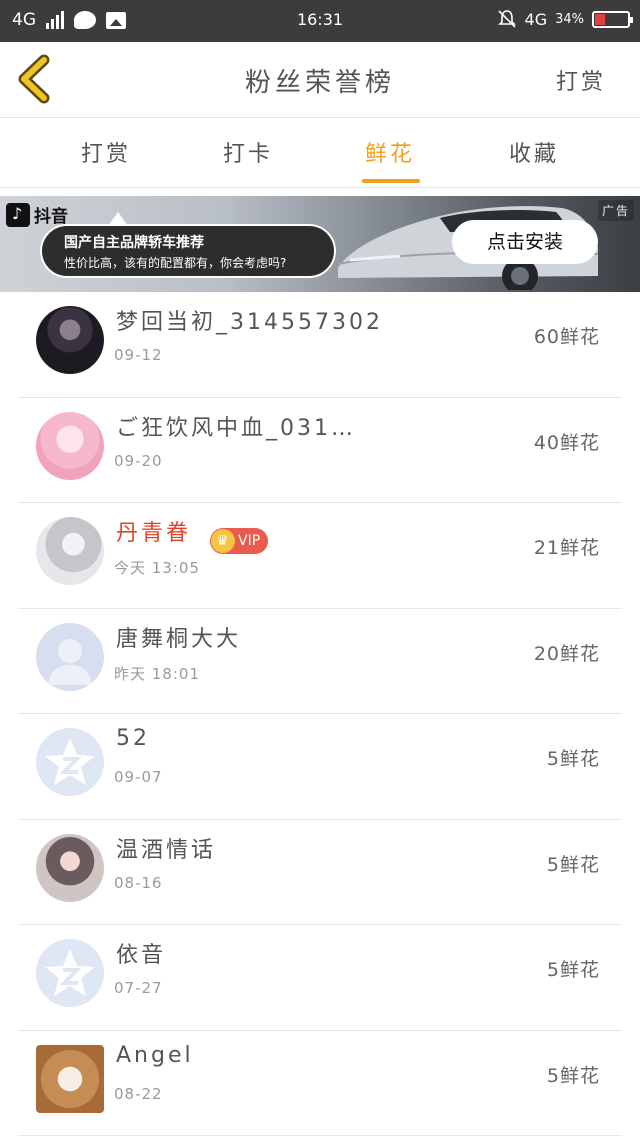  I want to click on vip-badge: VIP, so click(239, 541).